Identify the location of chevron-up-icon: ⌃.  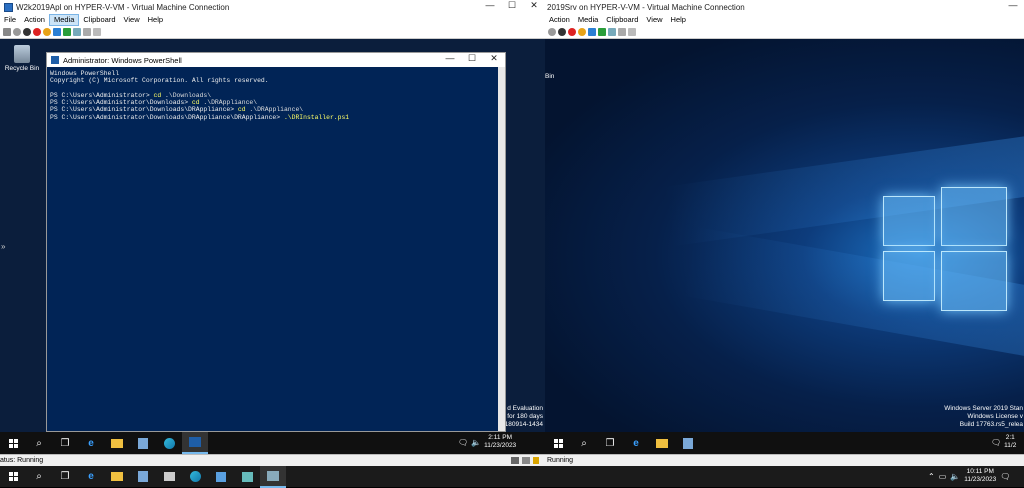
(931, 476).